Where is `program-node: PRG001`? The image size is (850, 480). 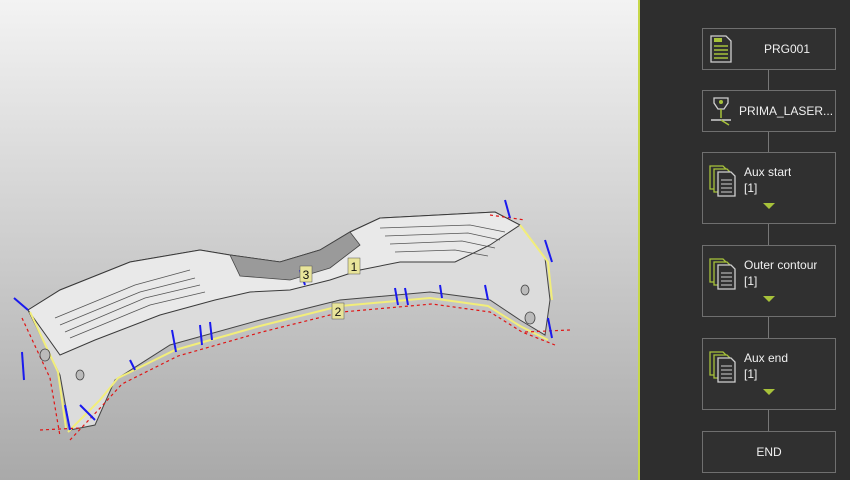 program-node: PRG001 is located at coordinates (769, 49).